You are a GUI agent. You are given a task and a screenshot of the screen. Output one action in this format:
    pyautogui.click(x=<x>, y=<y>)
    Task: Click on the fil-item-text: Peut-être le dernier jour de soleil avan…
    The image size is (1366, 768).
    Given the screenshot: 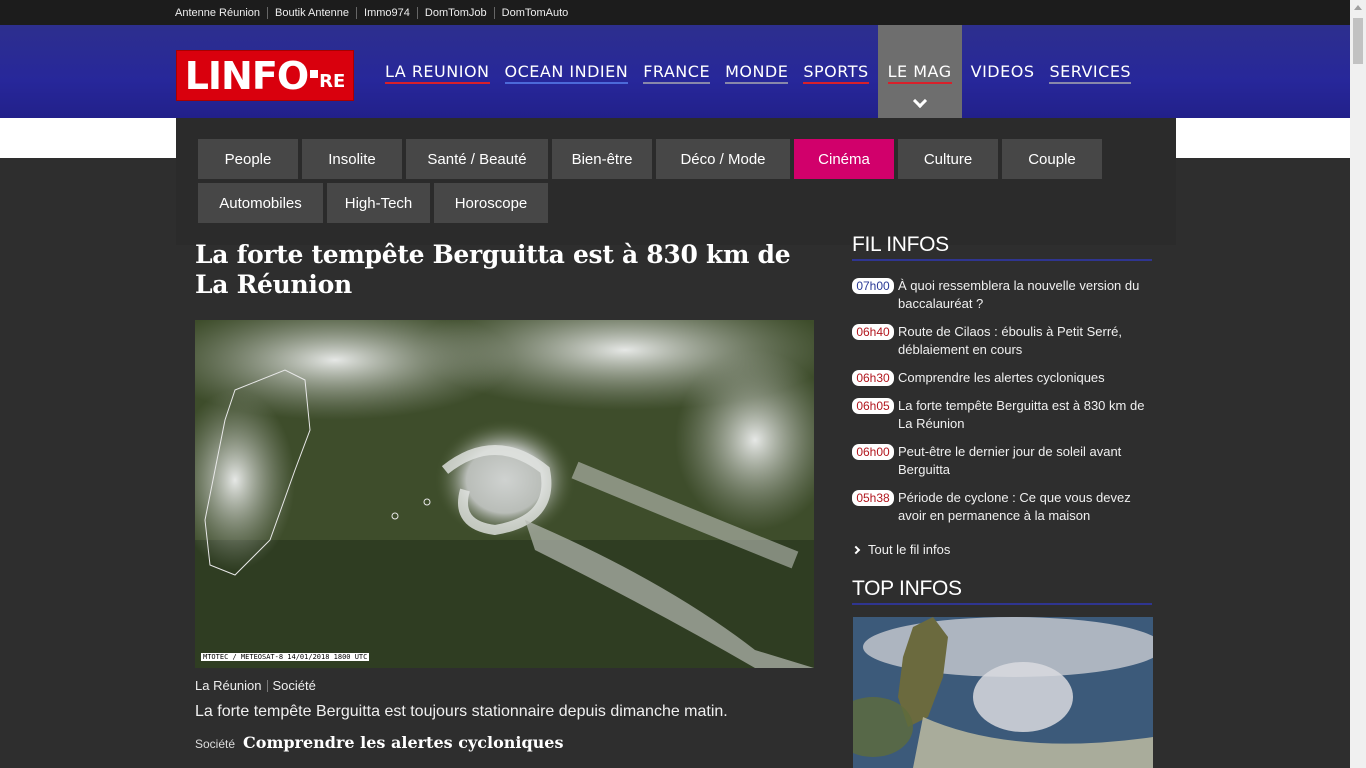 What is the action you would take?
    pyautogui.click(x=1025, y=461)
    